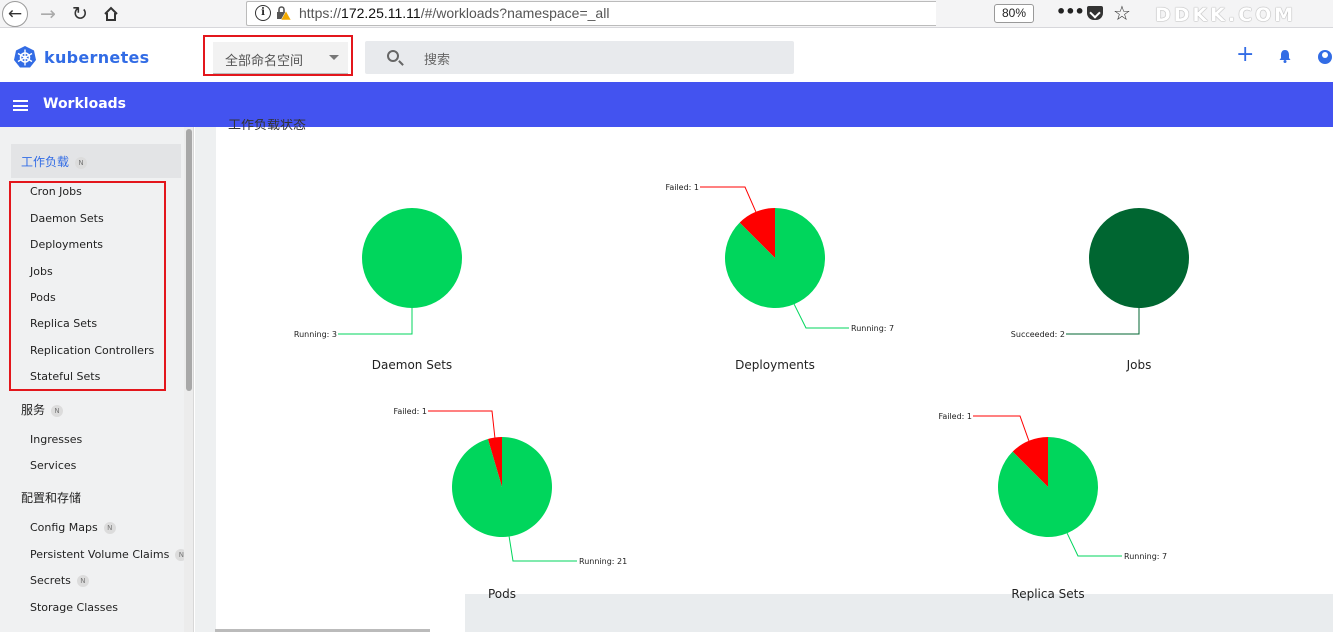 The height and width of the screenshot is (632, 1333). I want to click on chart-title: Daemon Sets, so click(412, 365).